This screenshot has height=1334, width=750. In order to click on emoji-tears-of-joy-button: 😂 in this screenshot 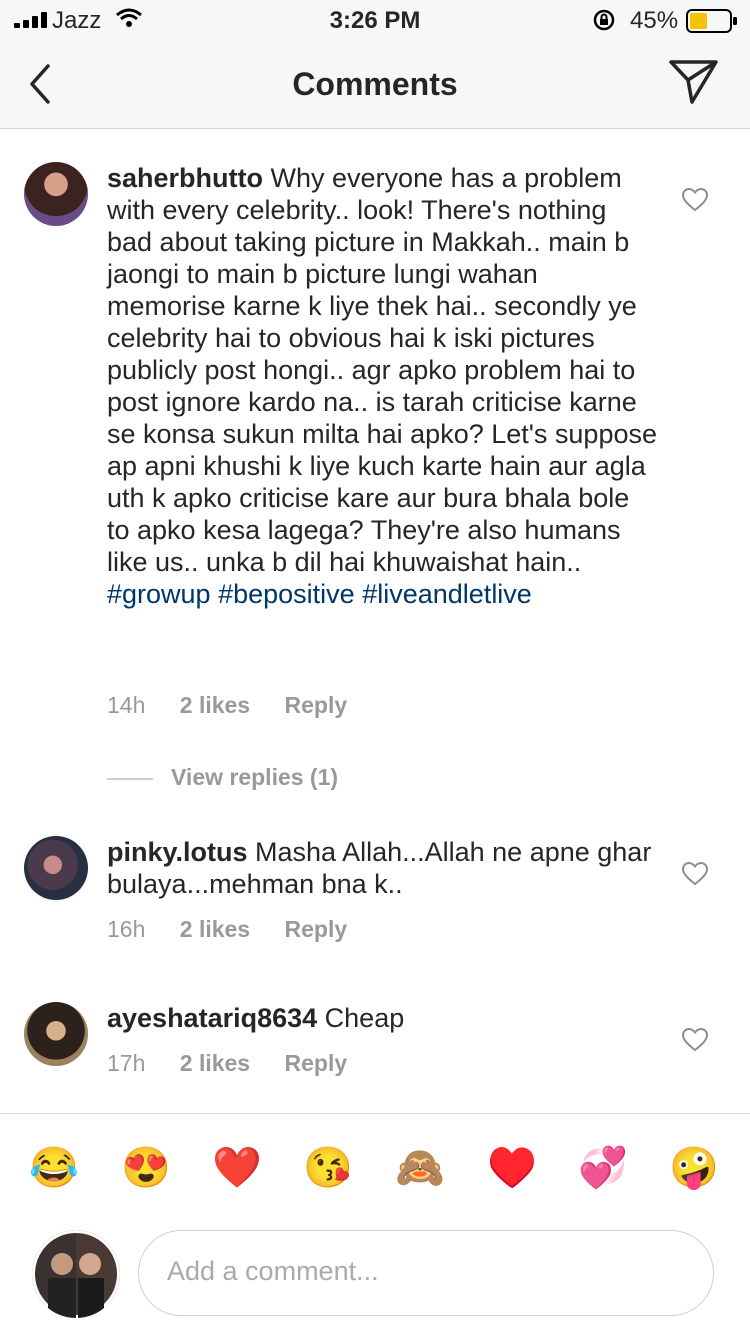, I will do `click(54, 1168)`.